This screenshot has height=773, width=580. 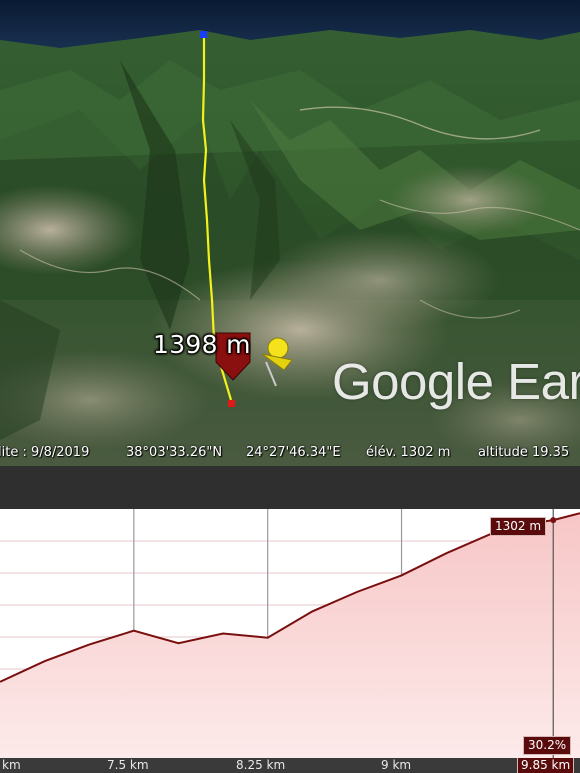 What do you see at coordinates (203, 34) in the screenshot?
I see `track-start-marker` at bounding box center [203, 34].